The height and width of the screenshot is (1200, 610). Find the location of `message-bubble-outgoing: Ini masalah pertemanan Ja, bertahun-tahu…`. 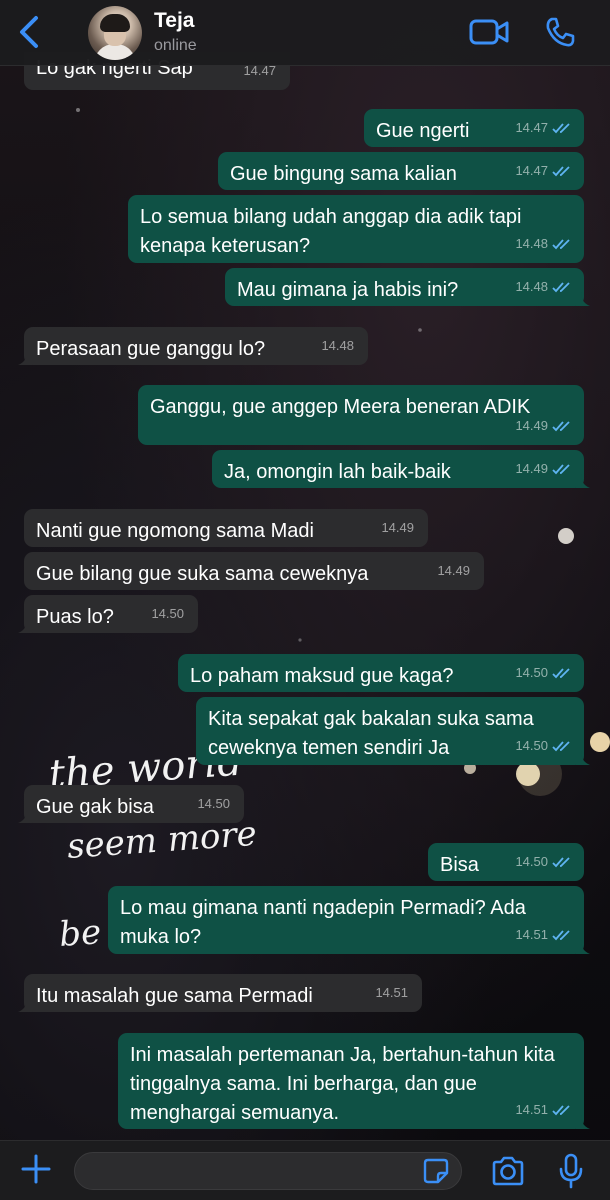

message-bubble-outgoing: Ini masalah pertemanan Ja, bertahun-tahu… is located at coordinates (354, 1081).